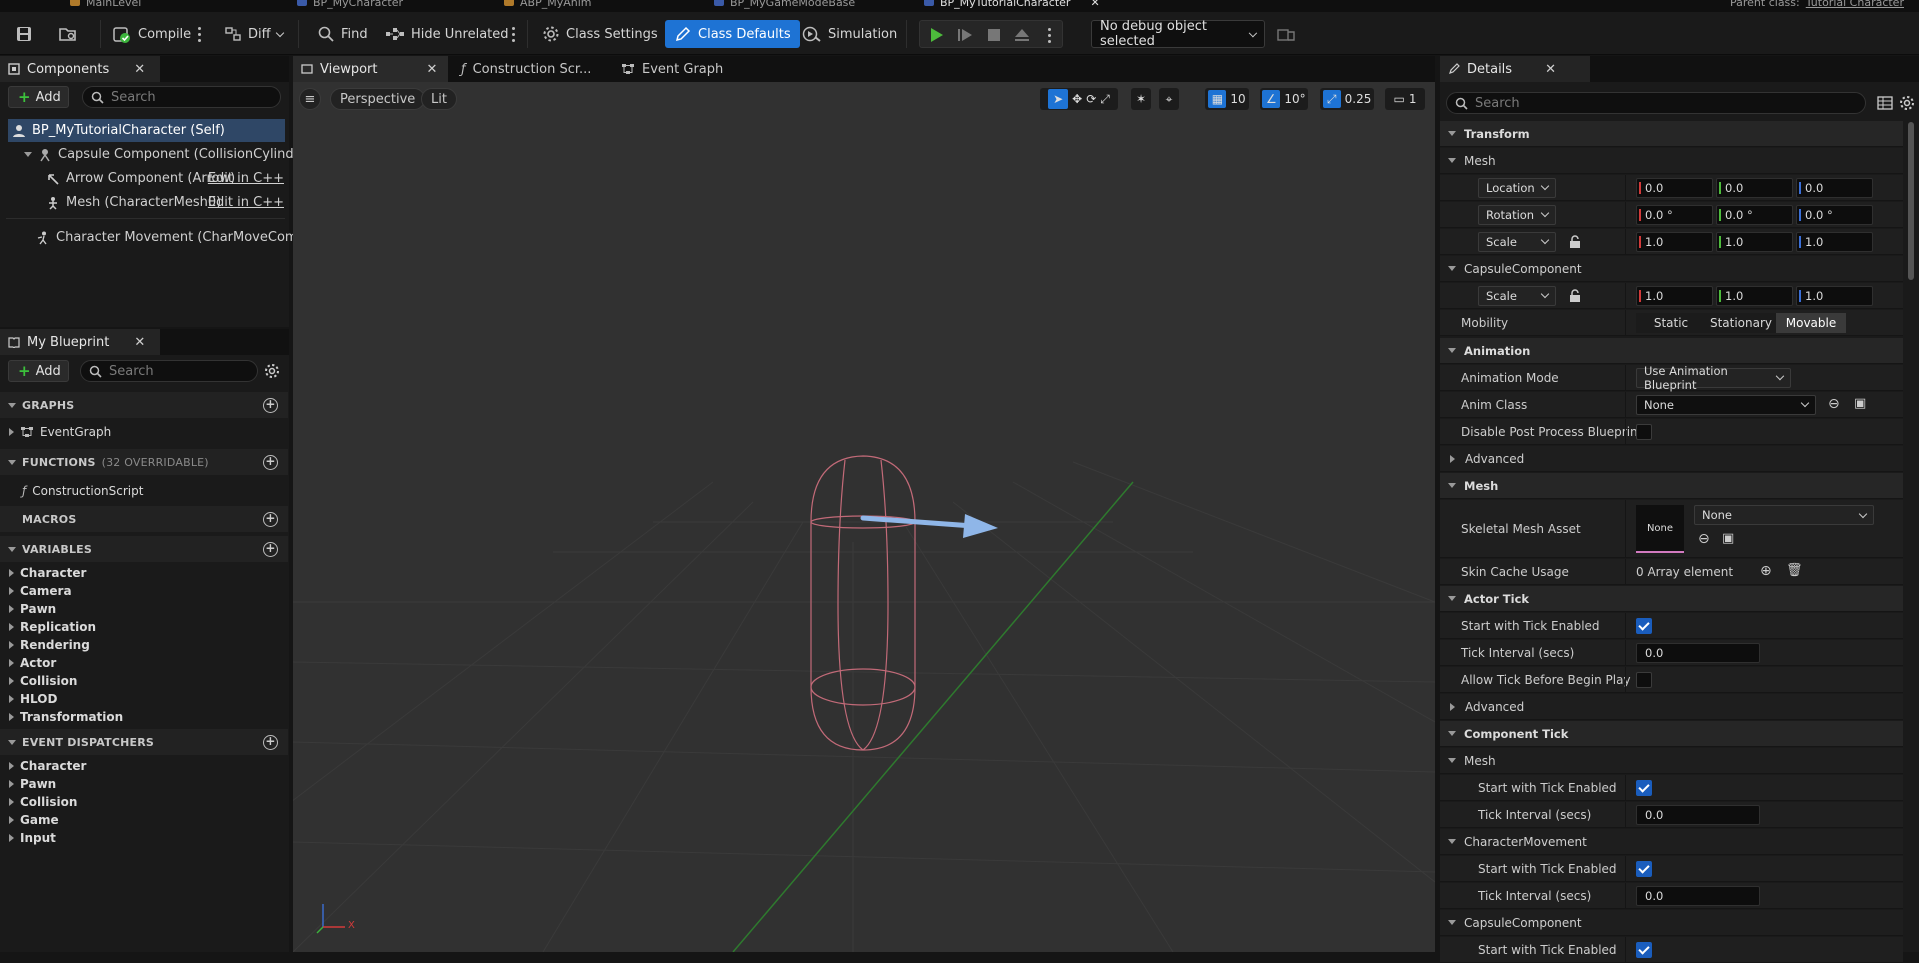 The height and width of the screenshot is (963, 1919). What do you see at coordinates (28, 609) in the screenshot?
I see `variable-category: Pawn` at bounding box center [28, 609].